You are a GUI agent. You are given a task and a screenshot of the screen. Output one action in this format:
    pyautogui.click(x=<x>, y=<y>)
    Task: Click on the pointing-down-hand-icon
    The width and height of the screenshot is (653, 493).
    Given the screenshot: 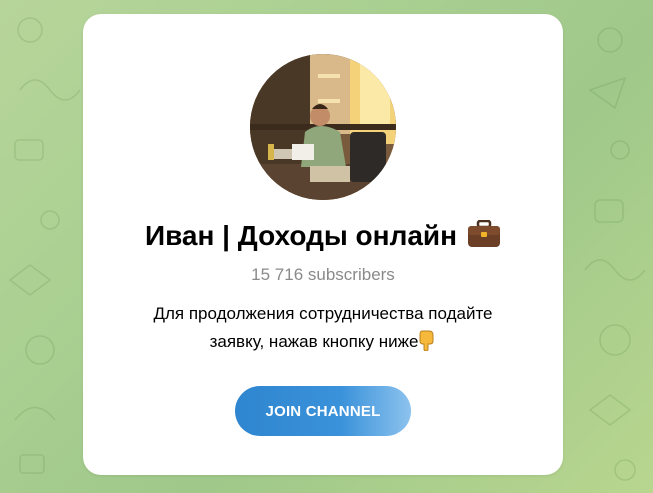 What is the action you would take?
    pyautogui.click(x=427, y=344)
    